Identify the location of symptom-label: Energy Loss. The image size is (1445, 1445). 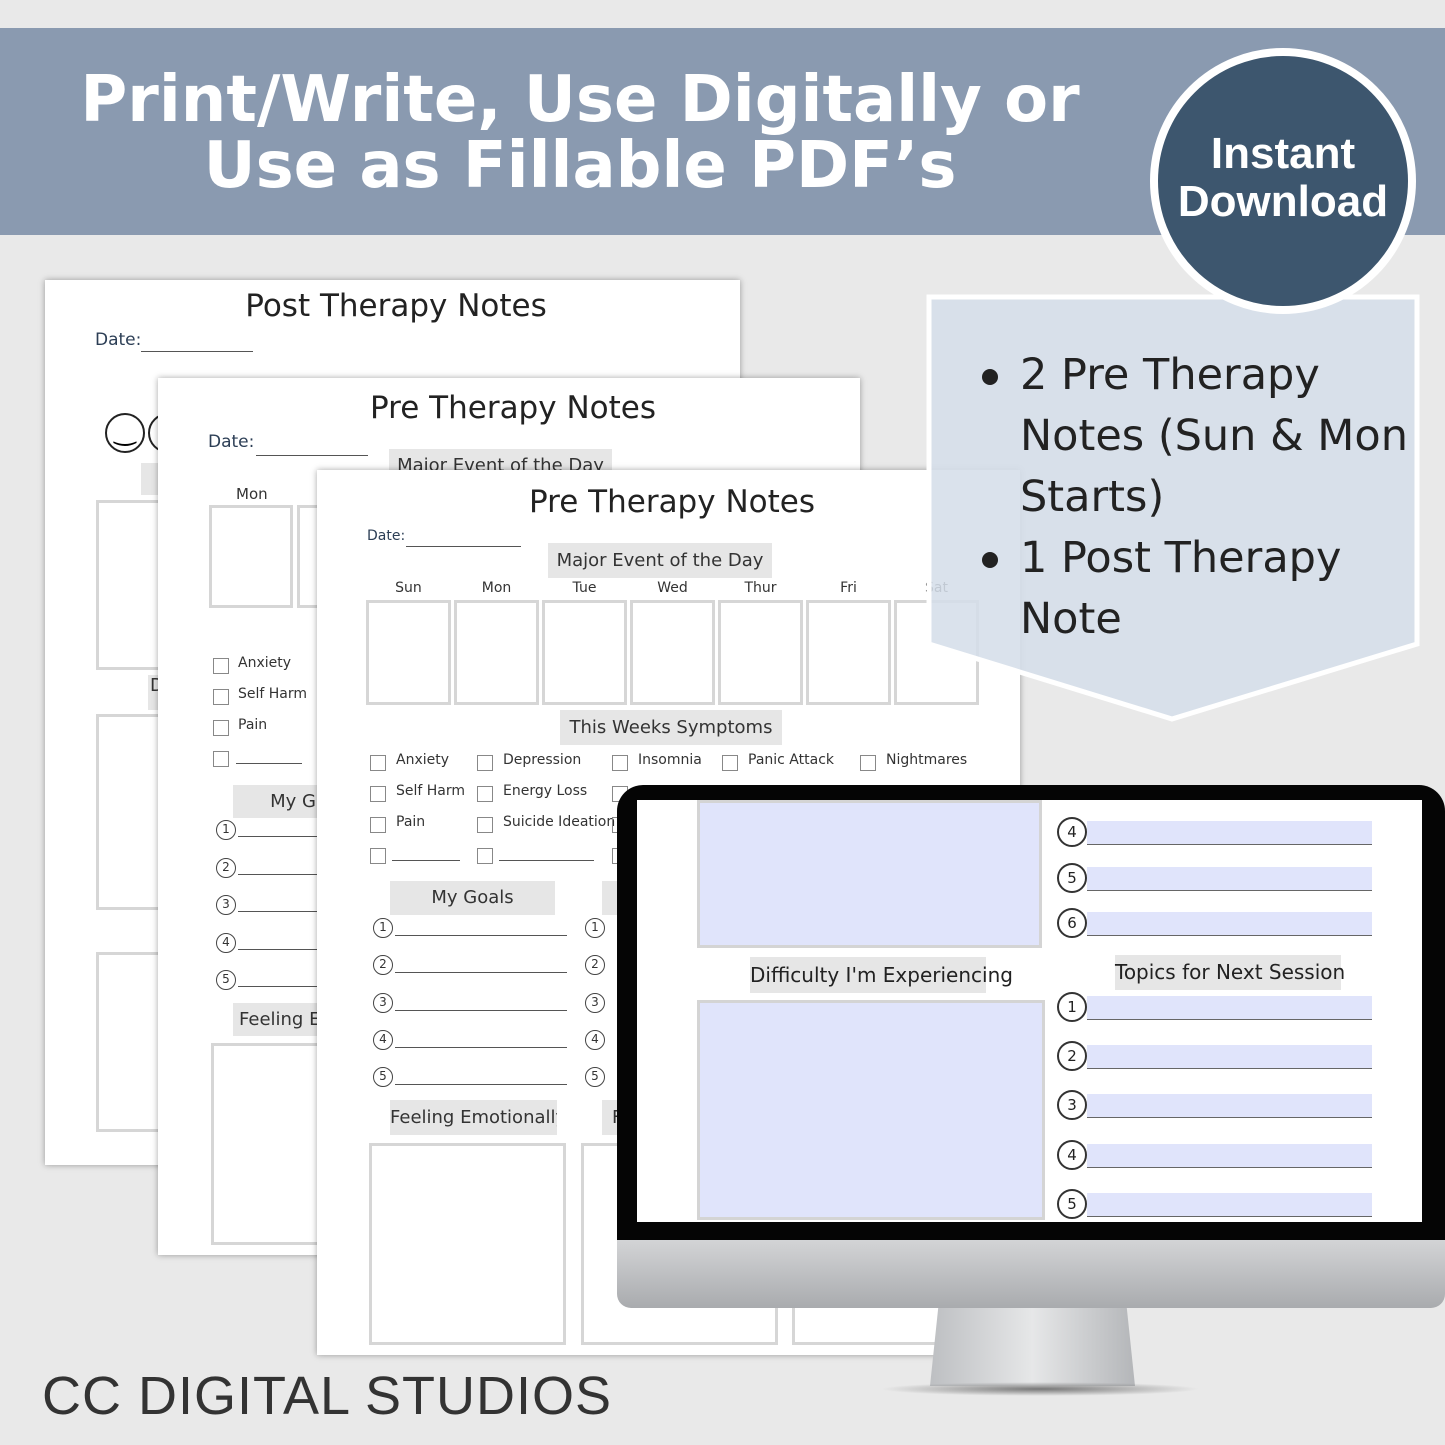
(545, 791).